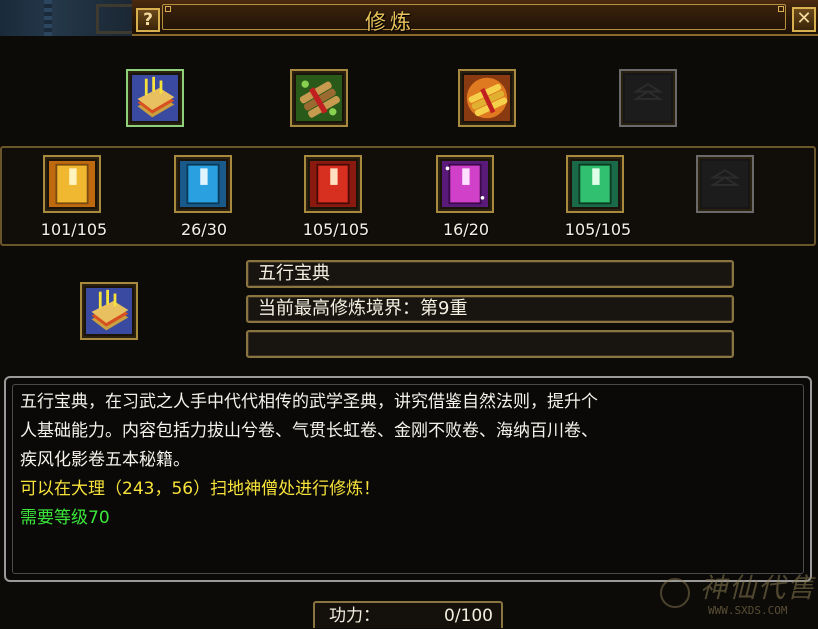  What do you see at coordinates (390, 22) in the screenshot?
I see `window-title: 修炼` at bounding box center [390, 22].